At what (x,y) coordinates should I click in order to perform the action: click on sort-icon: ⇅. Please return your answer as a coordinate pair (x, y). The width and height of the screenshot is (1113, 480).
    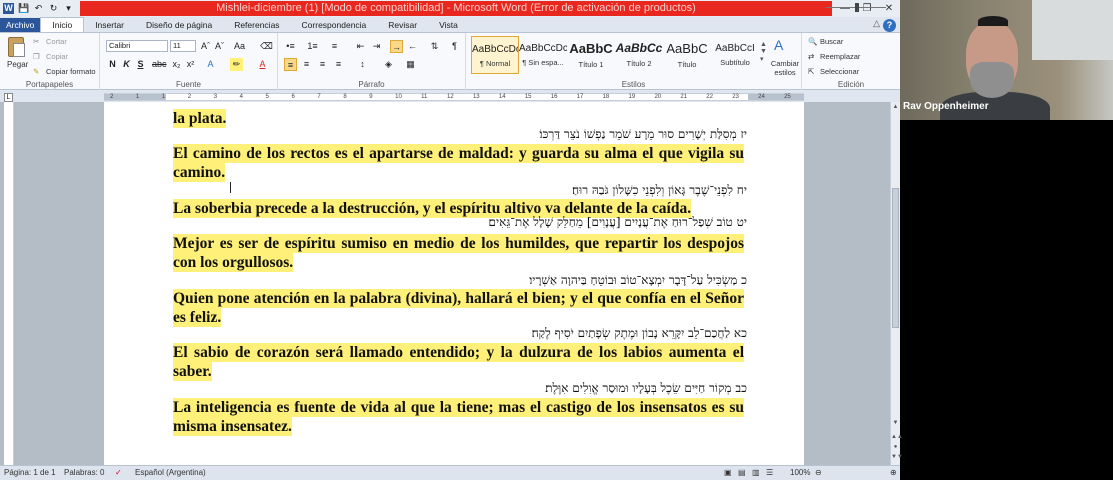
    Looking at the image, I should click on (434, 46).